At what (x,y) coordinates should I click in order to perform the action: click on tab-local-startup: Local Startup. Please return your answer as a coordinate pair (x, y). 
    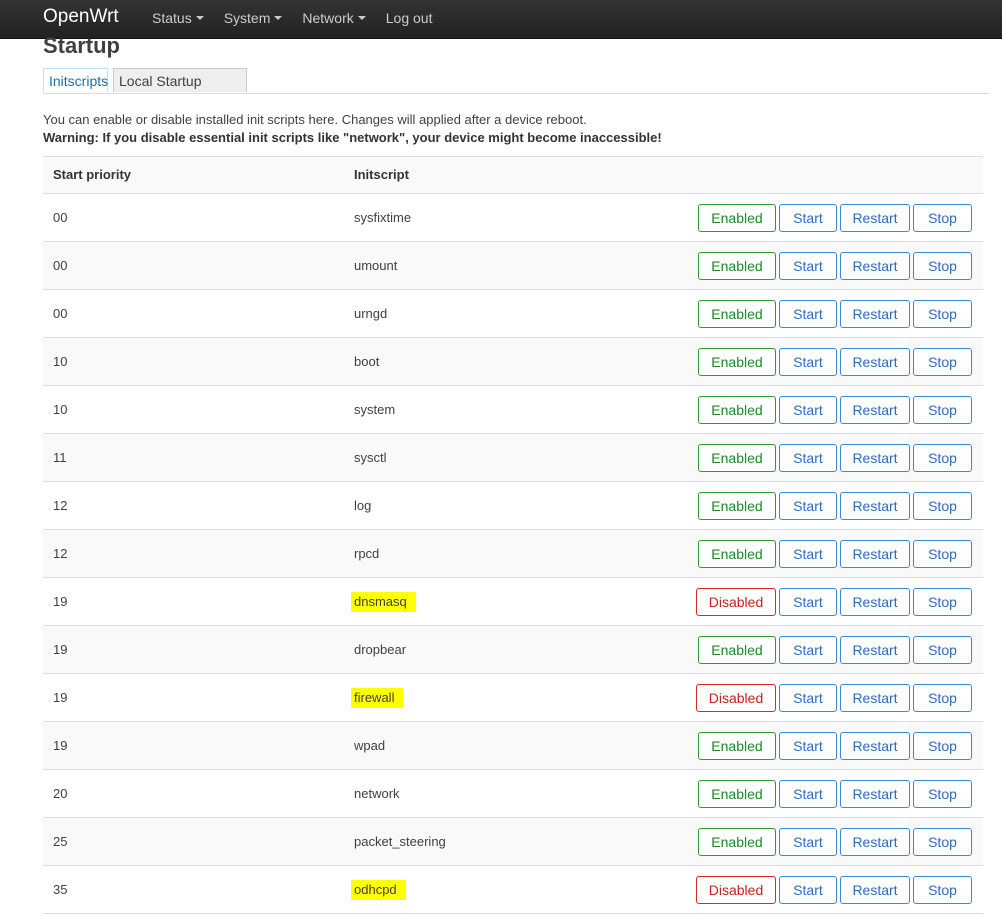
    Looking at the image, I should click on (180, 80).